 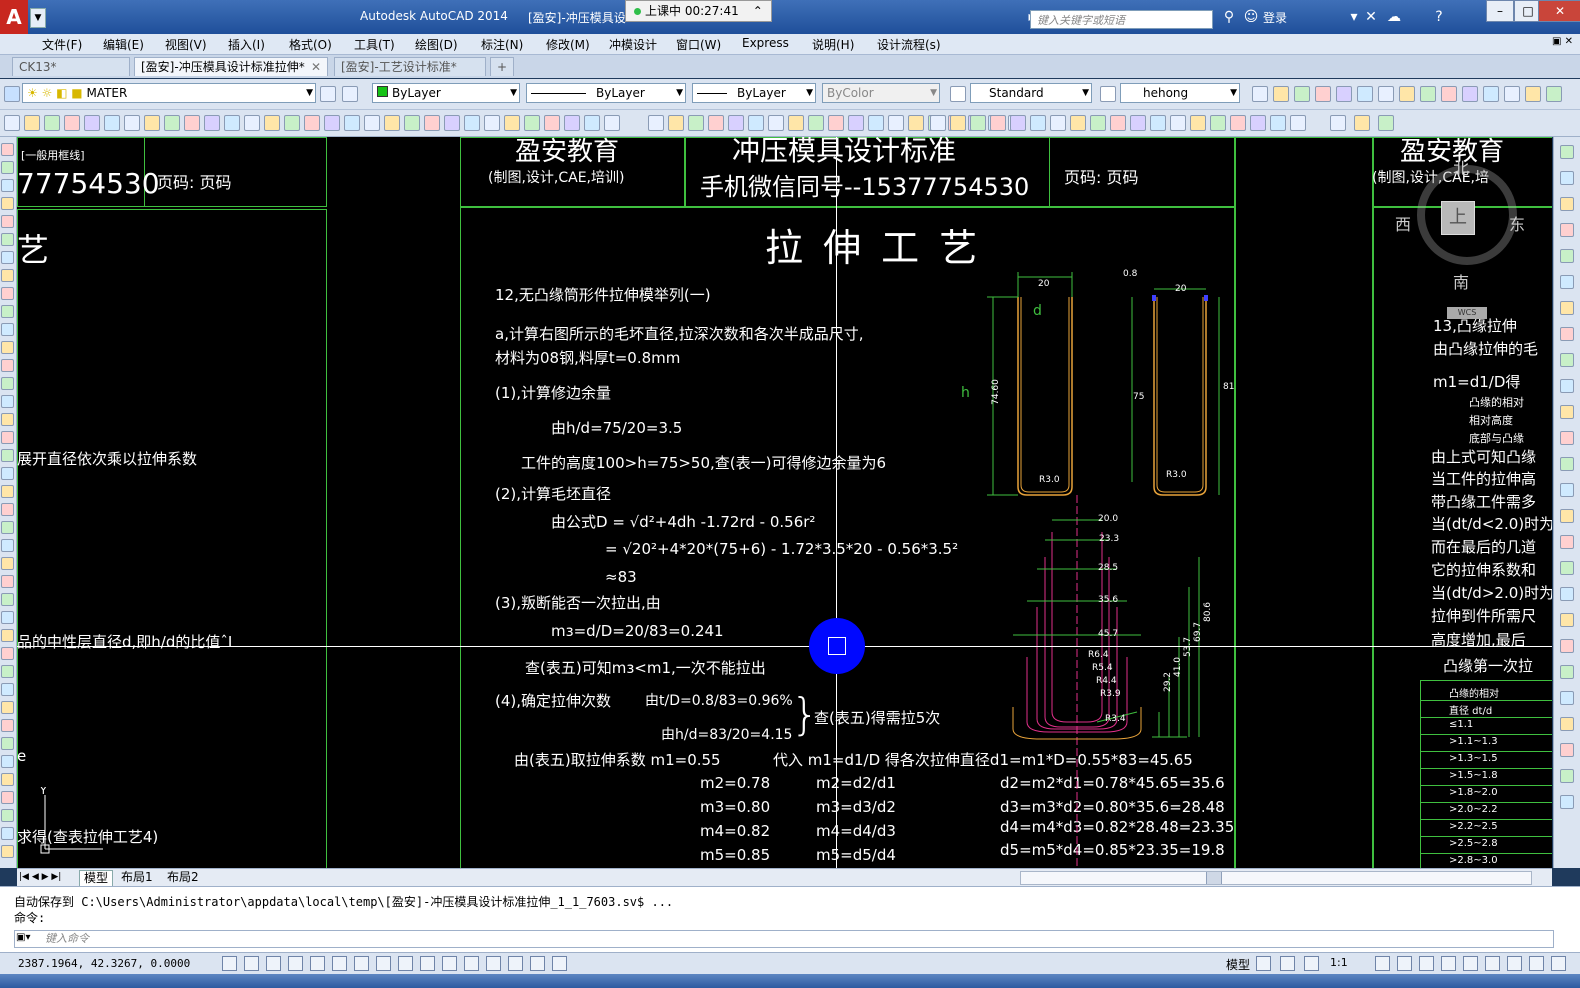 I want to click on menu-view: 视图(V), so click(x=186, y=44).